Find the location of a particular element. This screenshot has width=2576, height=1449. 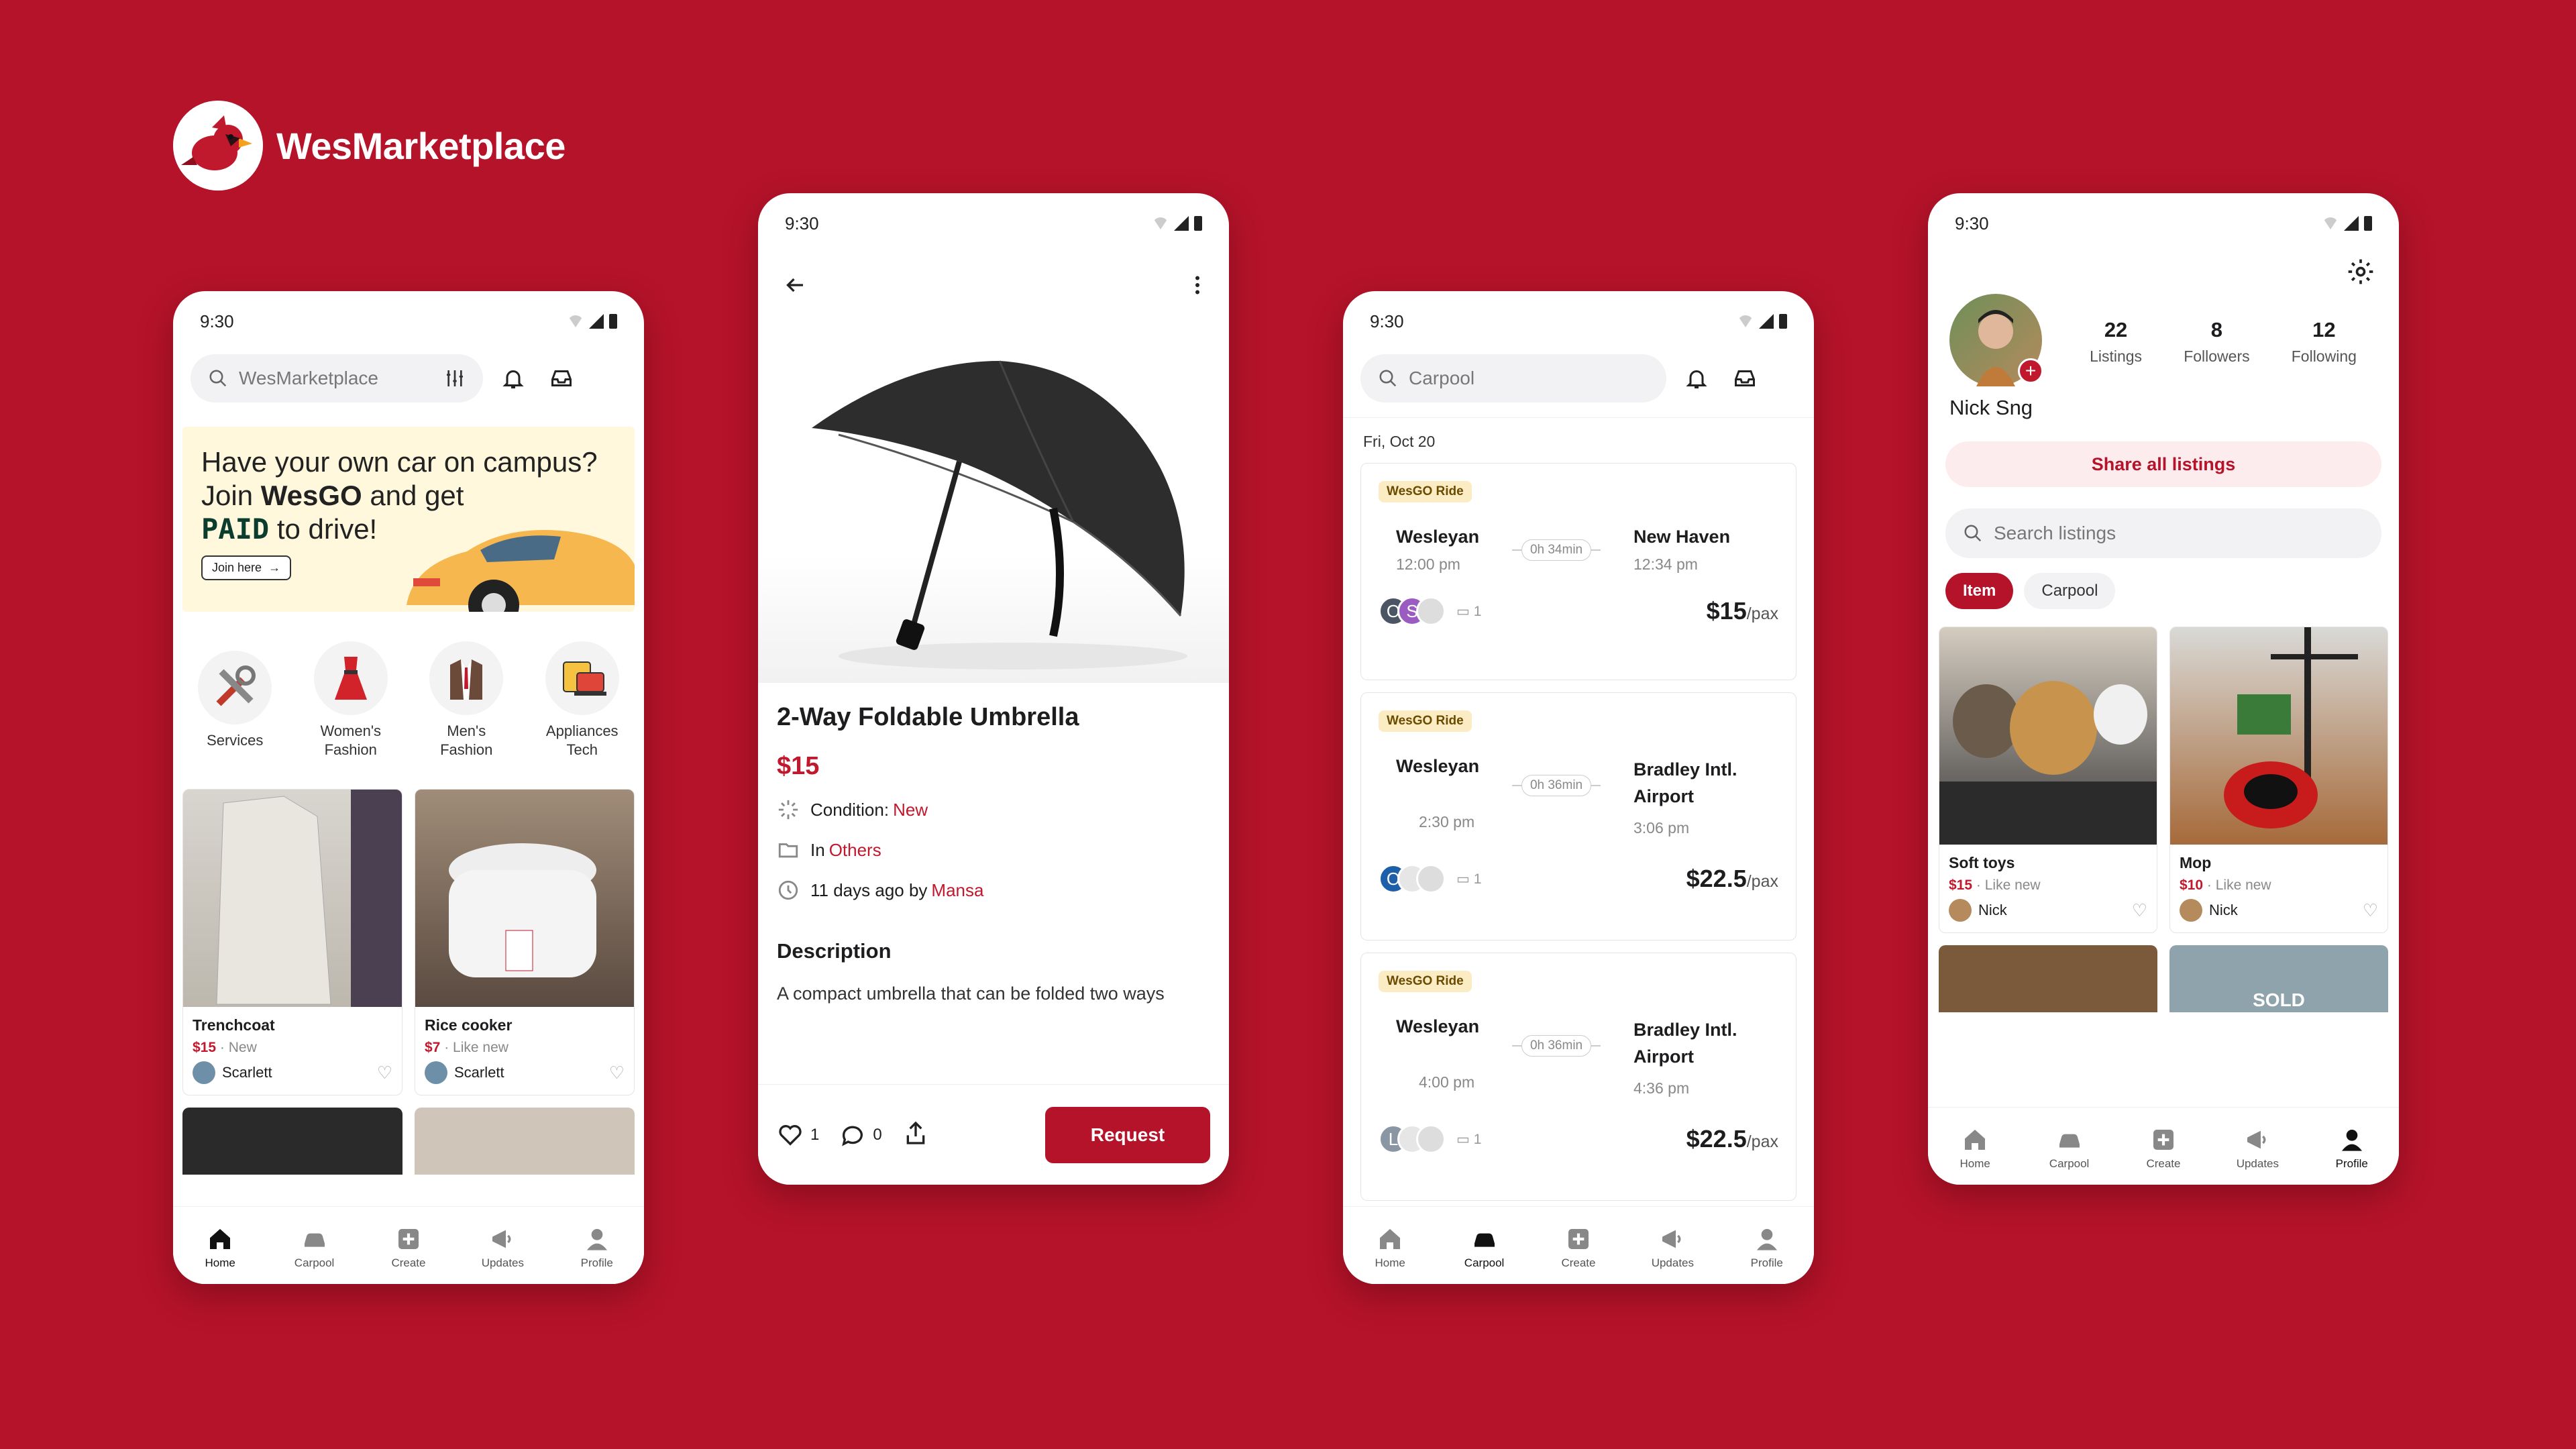

back-arrow-icon is located at coordinates (795, 285).